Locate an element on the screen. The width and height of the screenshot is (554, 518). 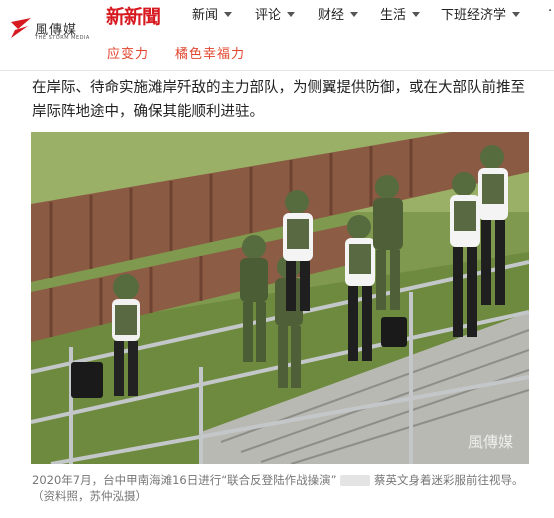
logo-english-name: THE STORM MEDIA is located at coordinates (62, 38).